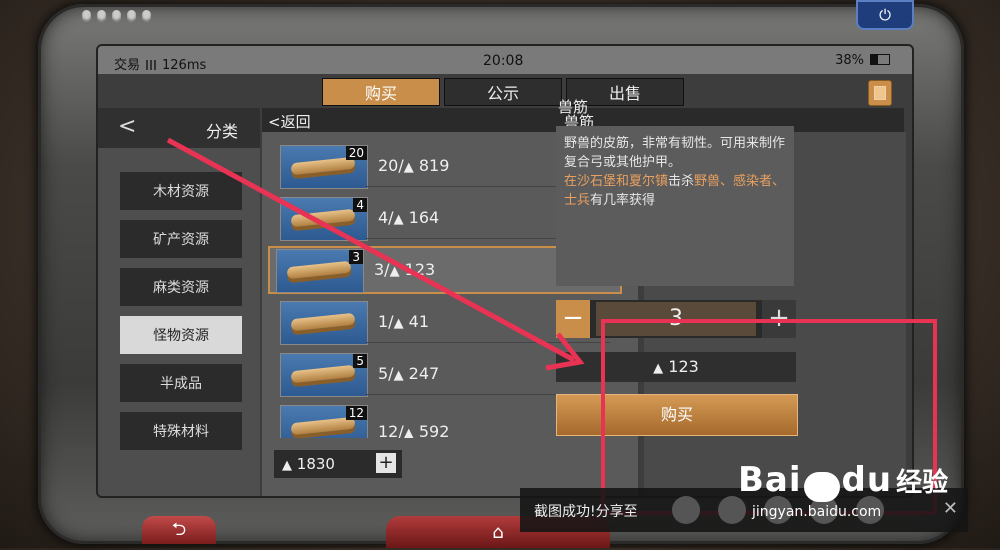  I want to click on decrement-button: −, so click(573, 319).